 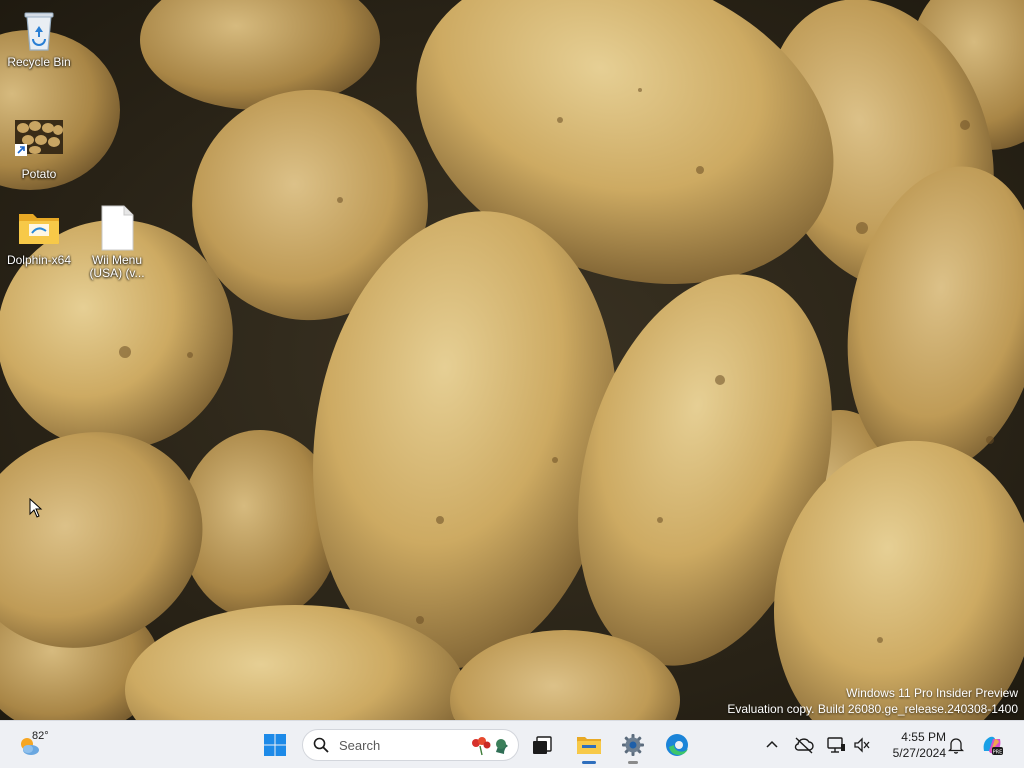 I want to click on network-status-button, so click(x=804, y=745).